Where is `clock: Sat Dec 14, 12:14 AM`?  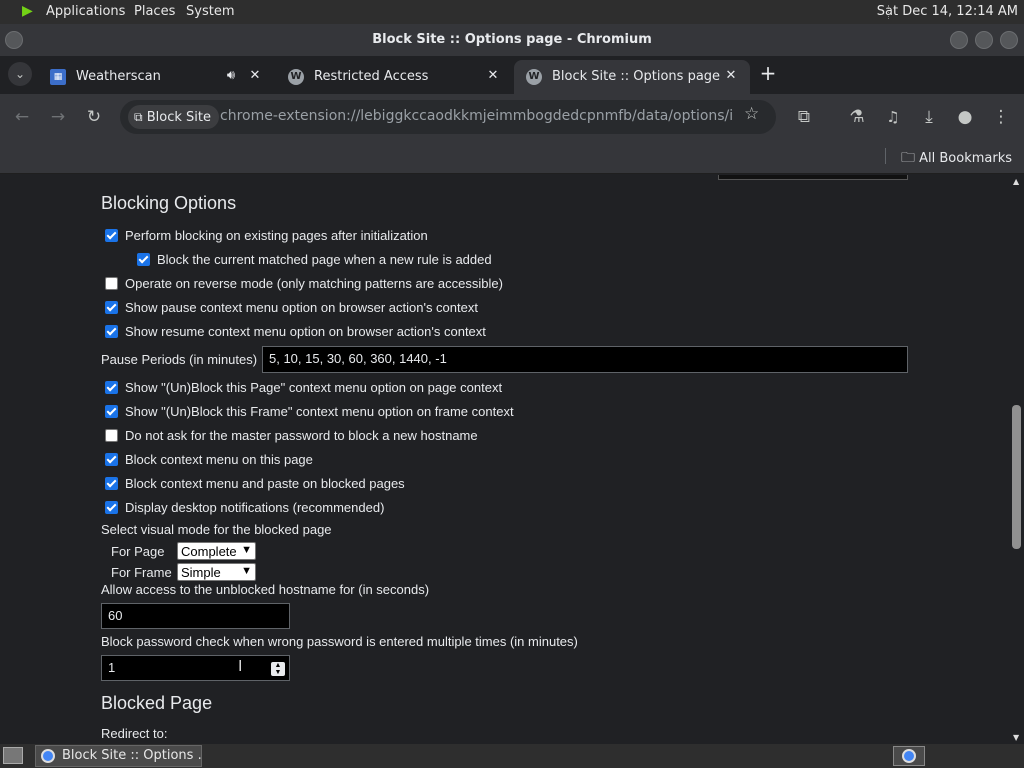
clock: Sat Dec 14, 12:14 AM is located at coordinates (947, 11).